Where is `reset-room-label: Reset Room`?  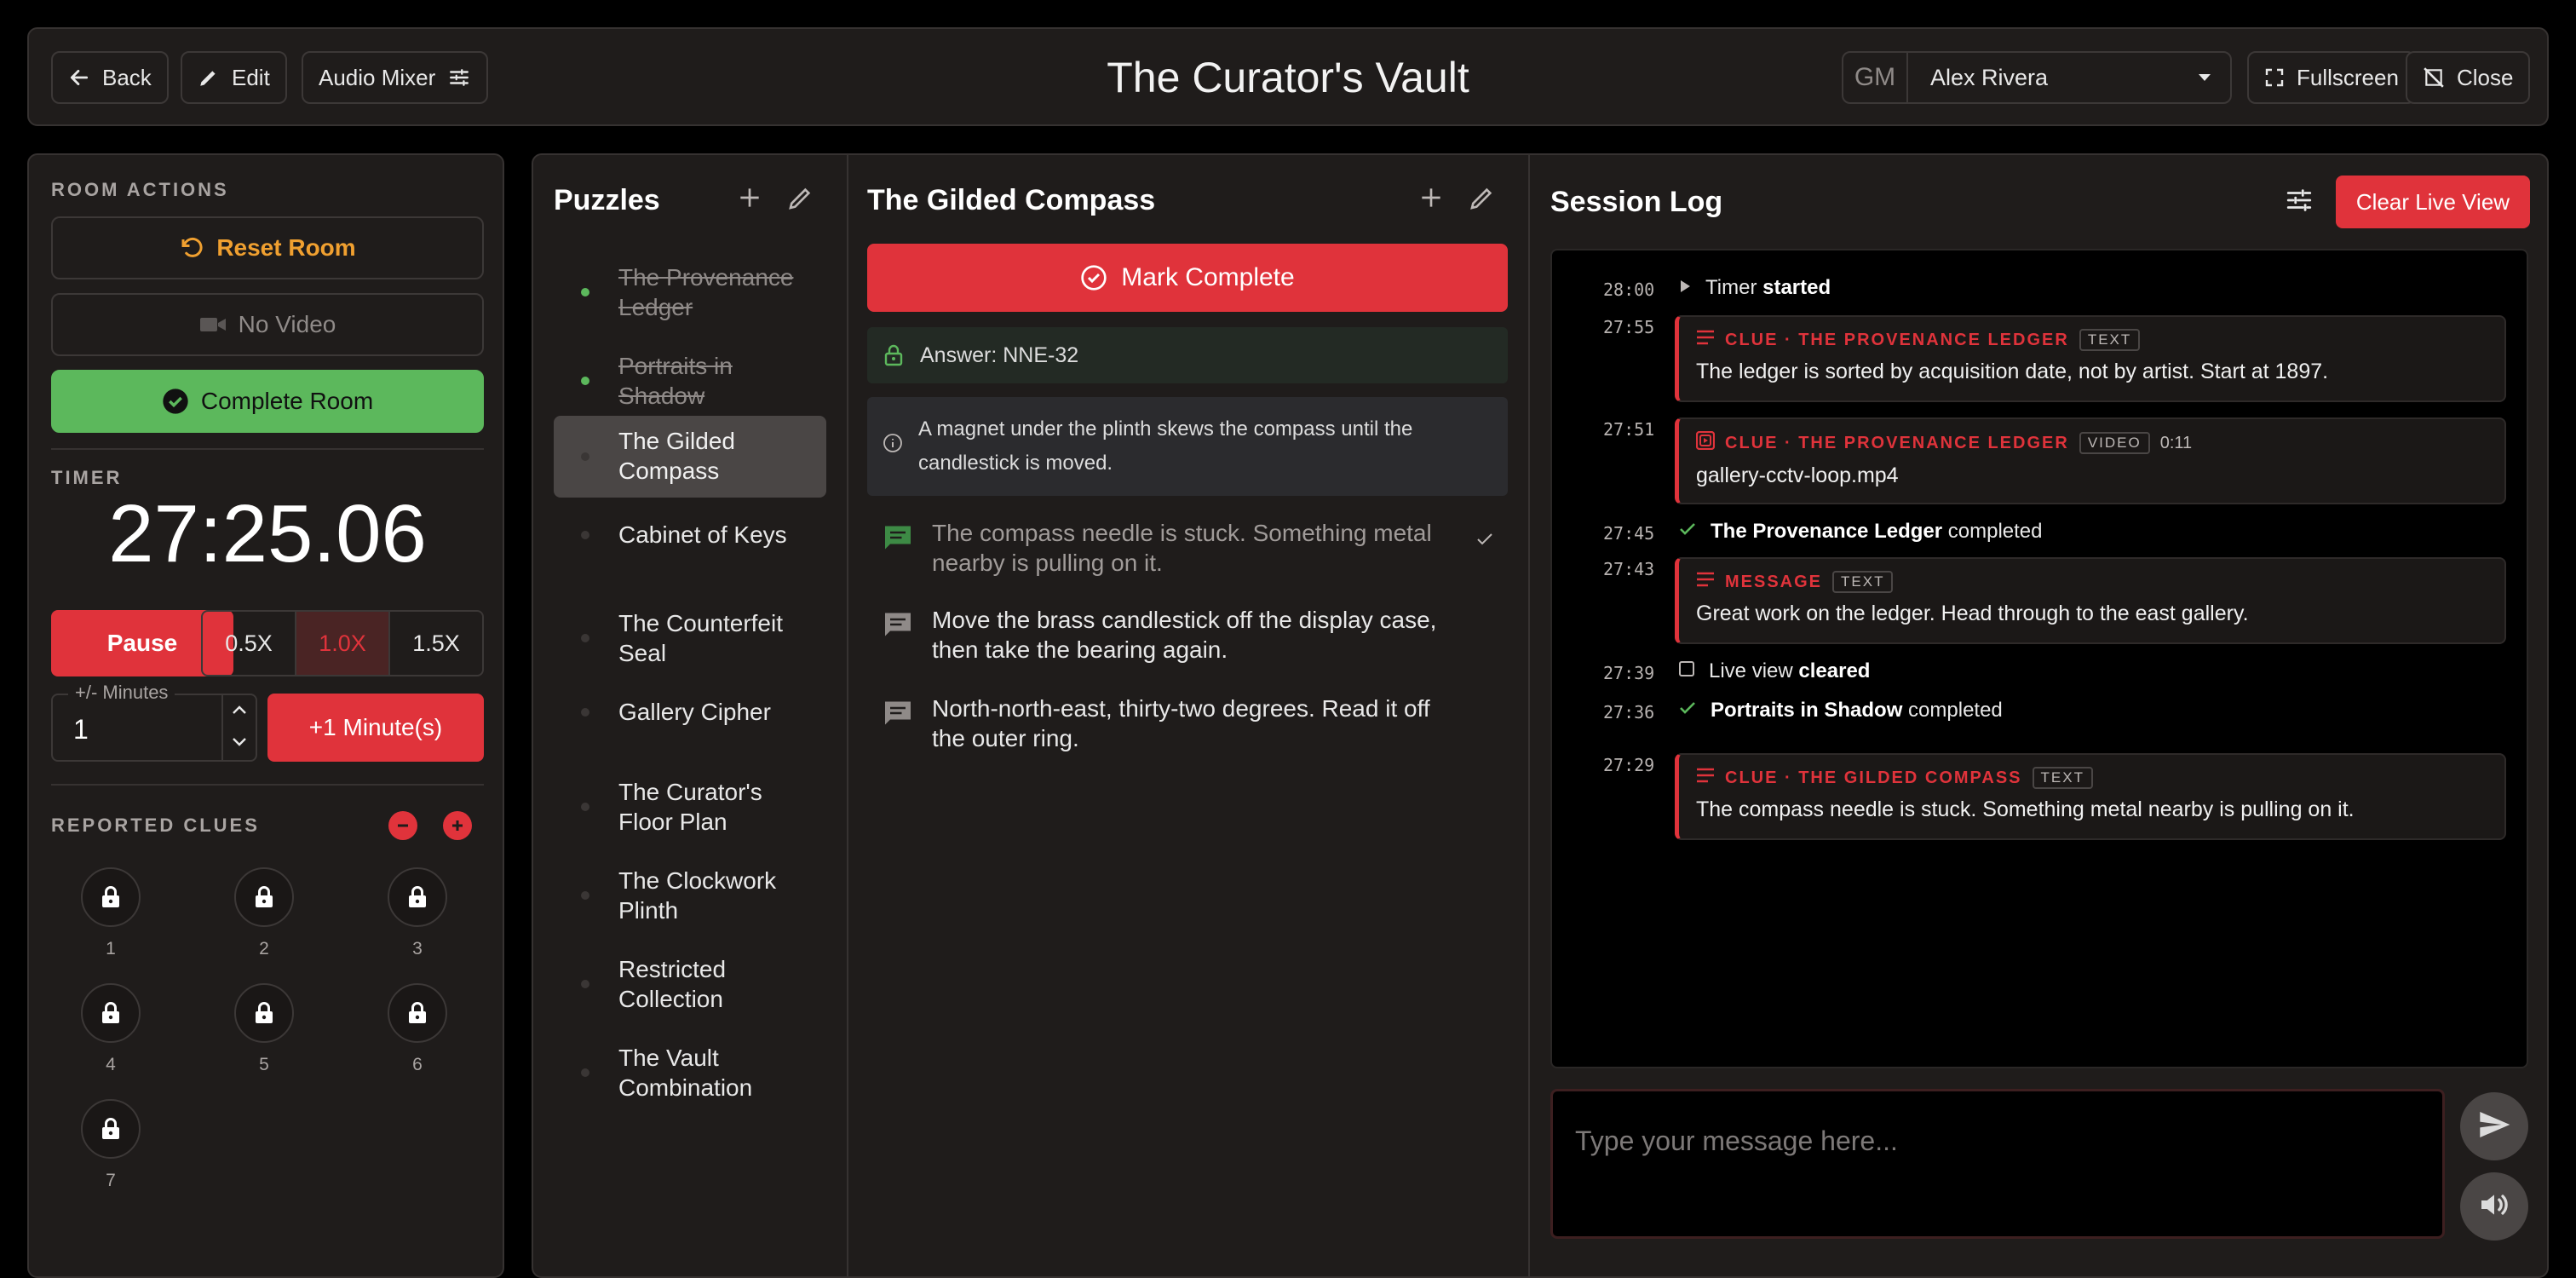 reset-room-label: Reset Room is located at coordinates (286, 248).